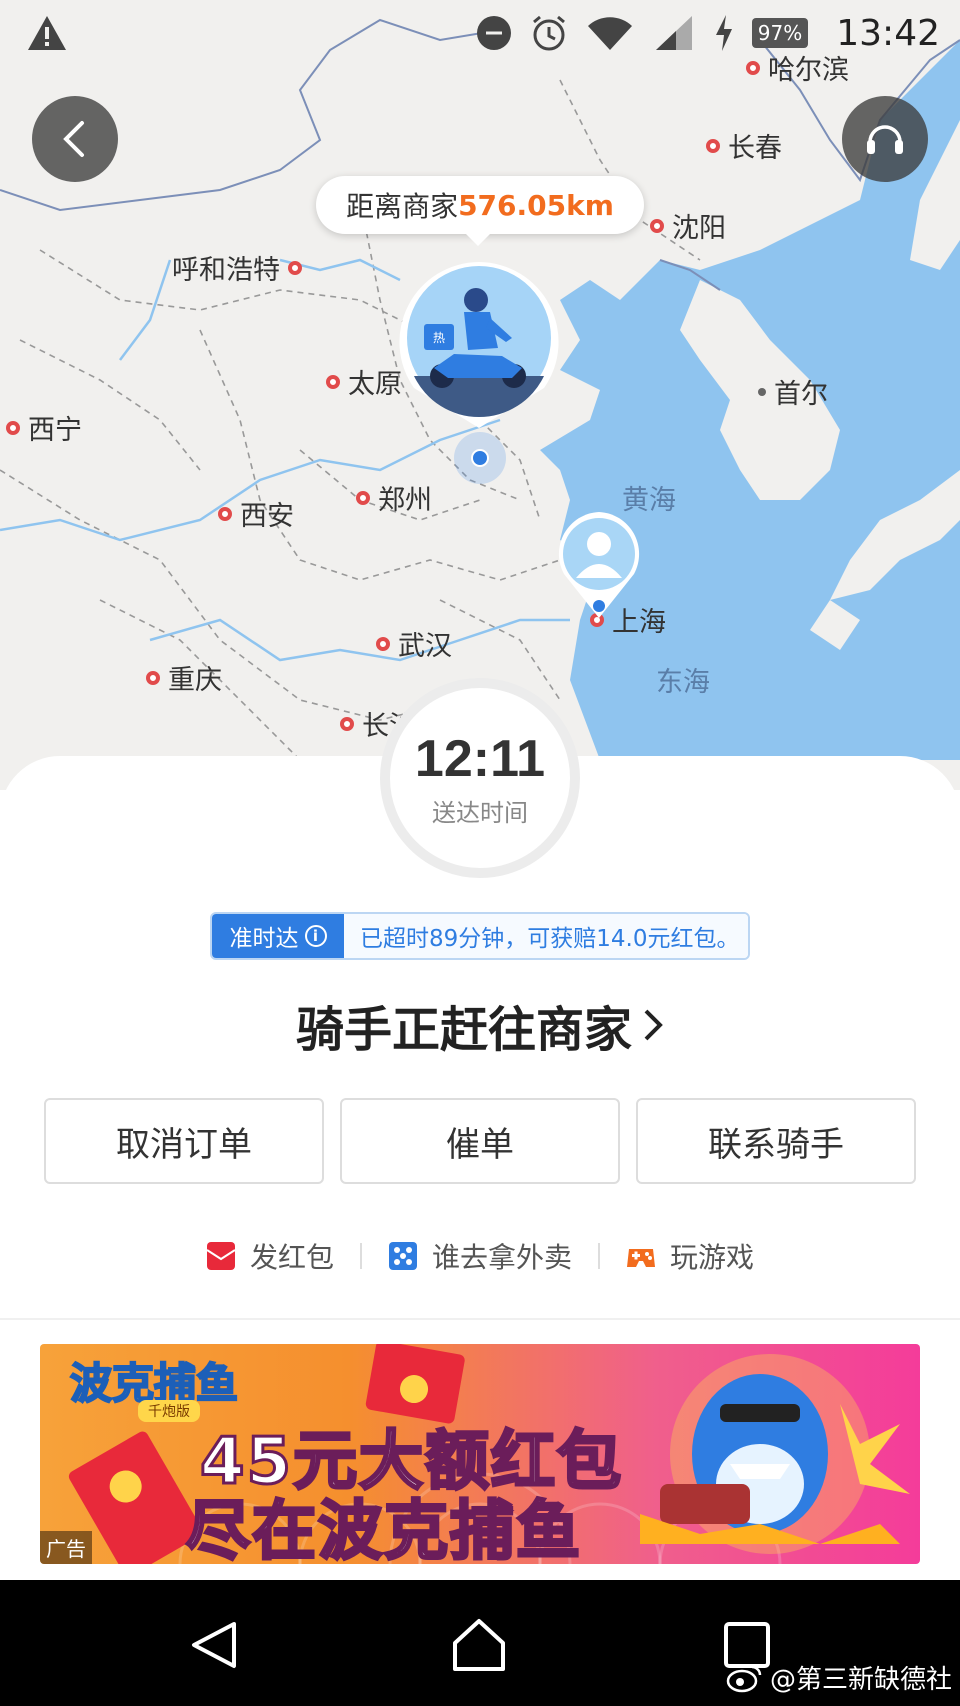 This screenshot has width=960, height=1706. What do you see at coordinates (47, 33) in the screenshot?
I see `warning-icon` at bounding box center [47, 33].